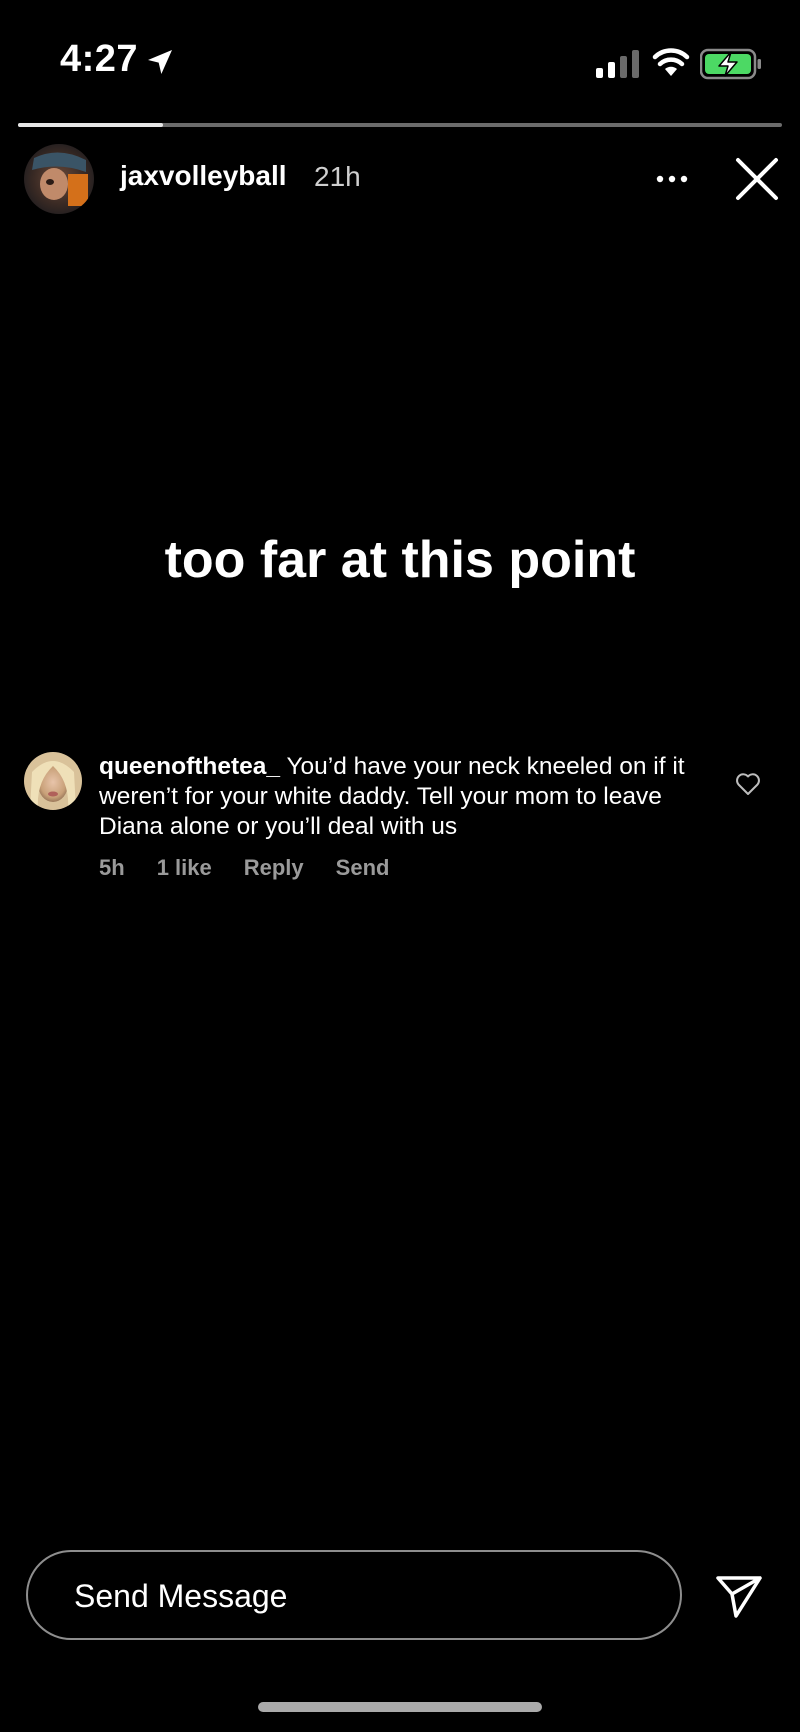  What do you see at coordinates (91, 125) in the screenshot?
I see `story-progress-fill` at bounding box center [91, 125].